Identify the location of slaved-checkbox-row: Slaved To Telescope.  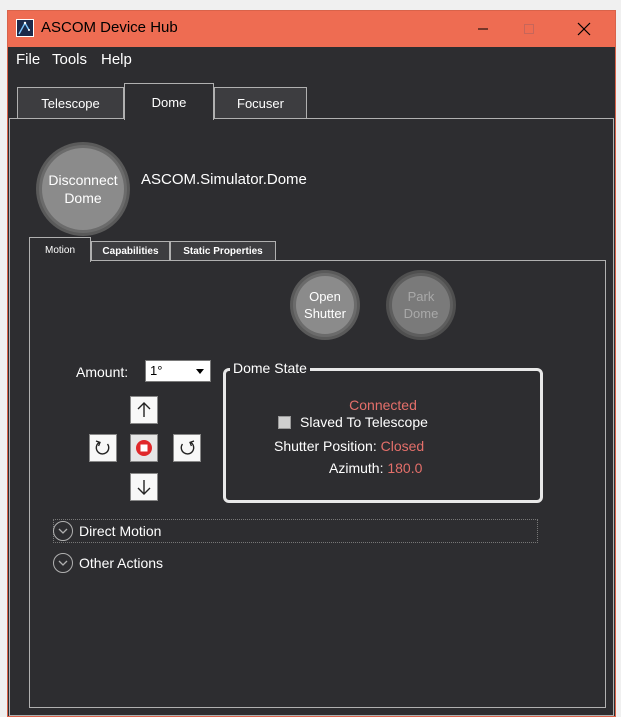
(353, 422).